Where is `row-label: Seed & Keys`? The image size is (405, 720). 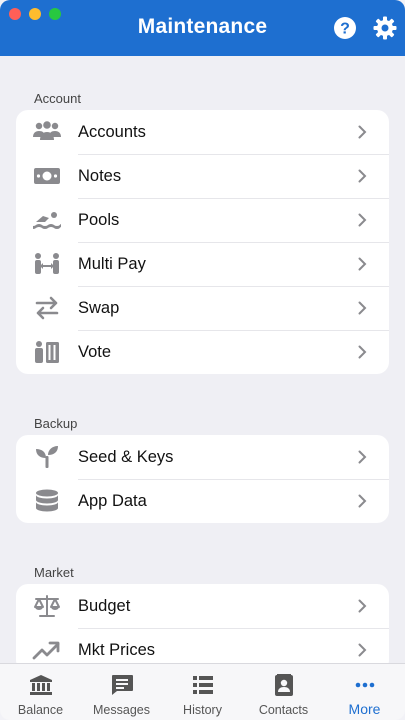
row-label: Seed & Keys is located at coordinates (126, 456).